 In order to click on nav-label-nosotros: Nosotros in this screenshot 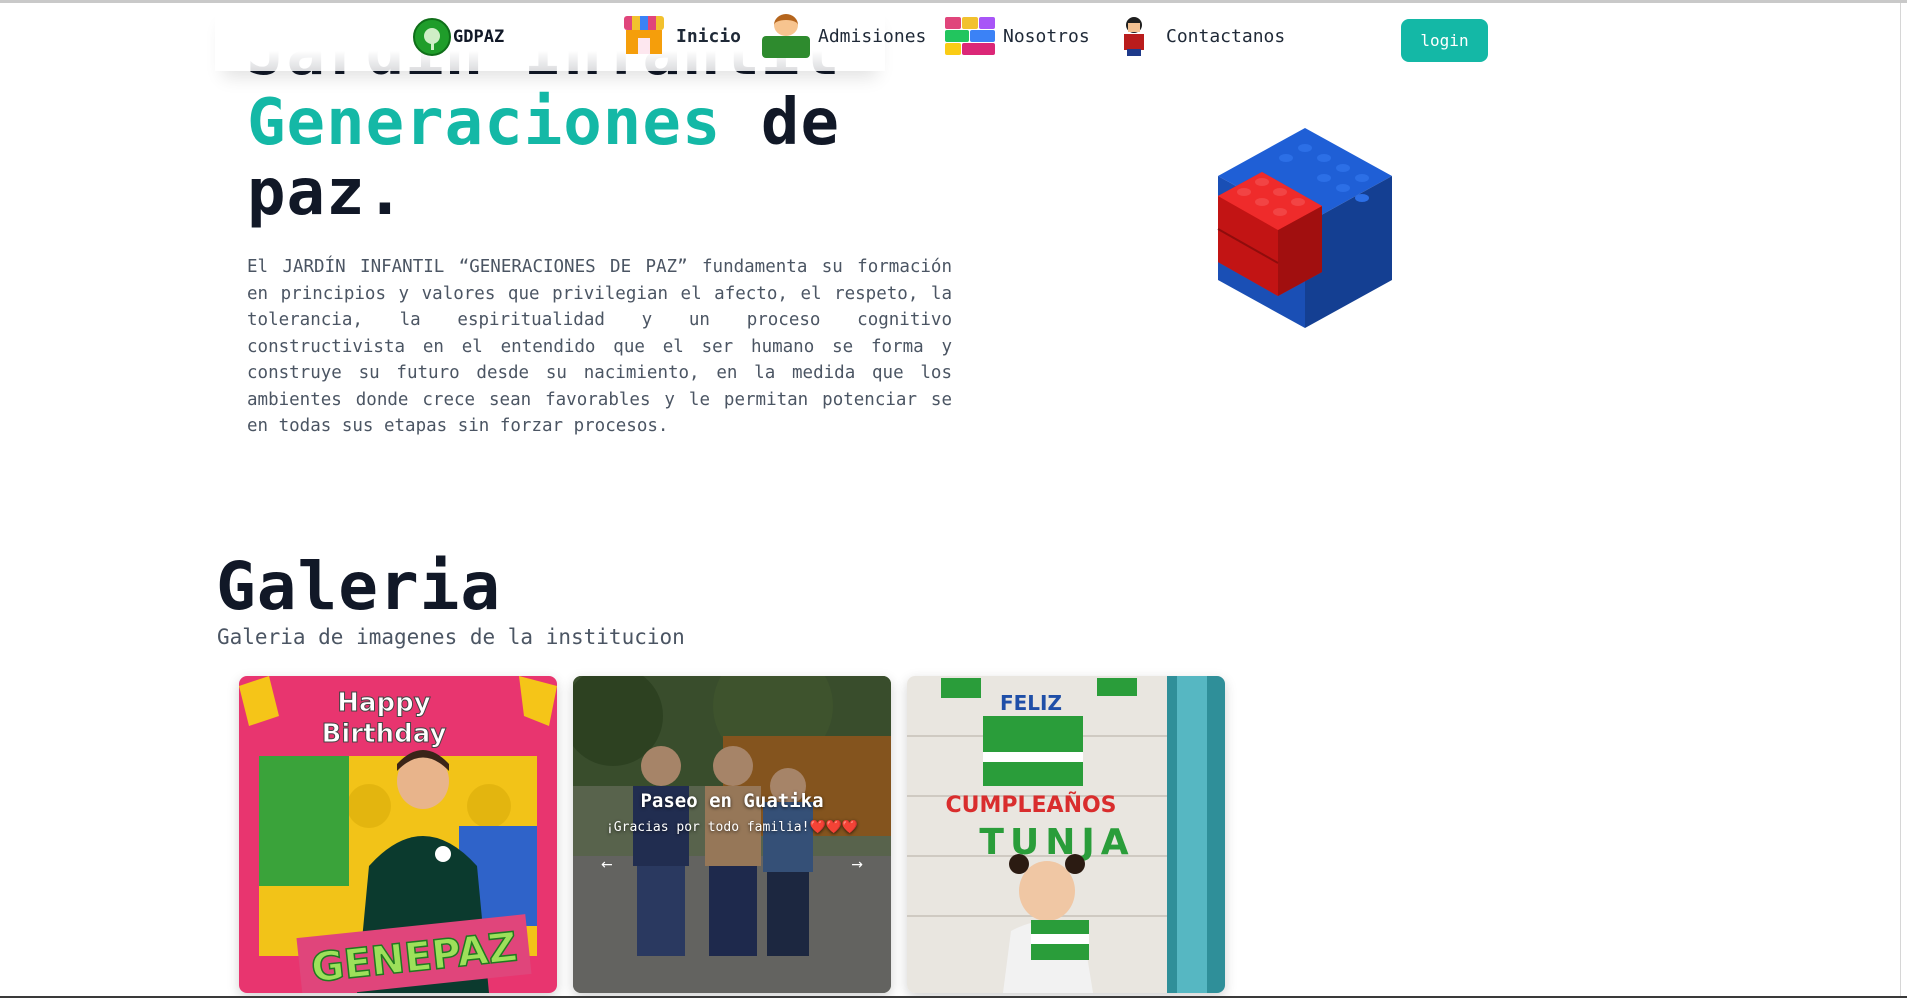, I will do `click(1046, 36)`.